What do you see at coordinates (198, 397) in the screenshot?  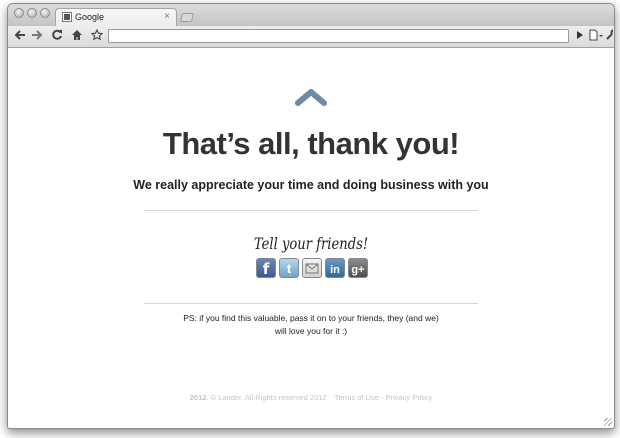 I see `footer-year: 2012` at bounding box center [198, 397].